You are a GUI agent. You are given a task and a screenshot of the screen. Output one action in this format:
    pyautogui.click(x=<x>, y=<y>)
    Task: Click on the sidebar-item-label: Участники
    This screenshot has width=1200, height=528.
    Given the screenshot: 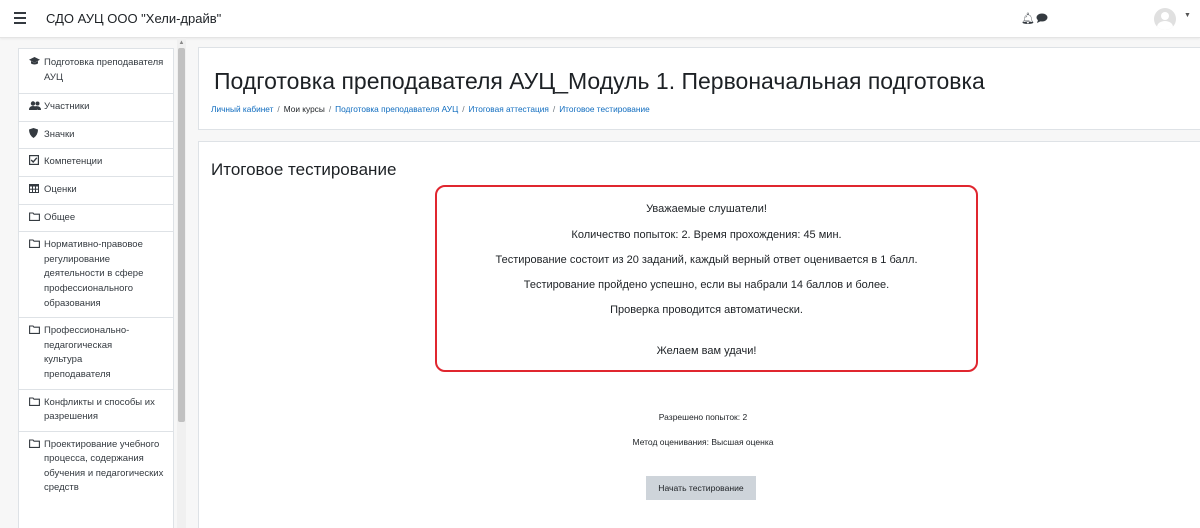 What is the action you would take?
    pyautogui.click(x=67, y=107)
    